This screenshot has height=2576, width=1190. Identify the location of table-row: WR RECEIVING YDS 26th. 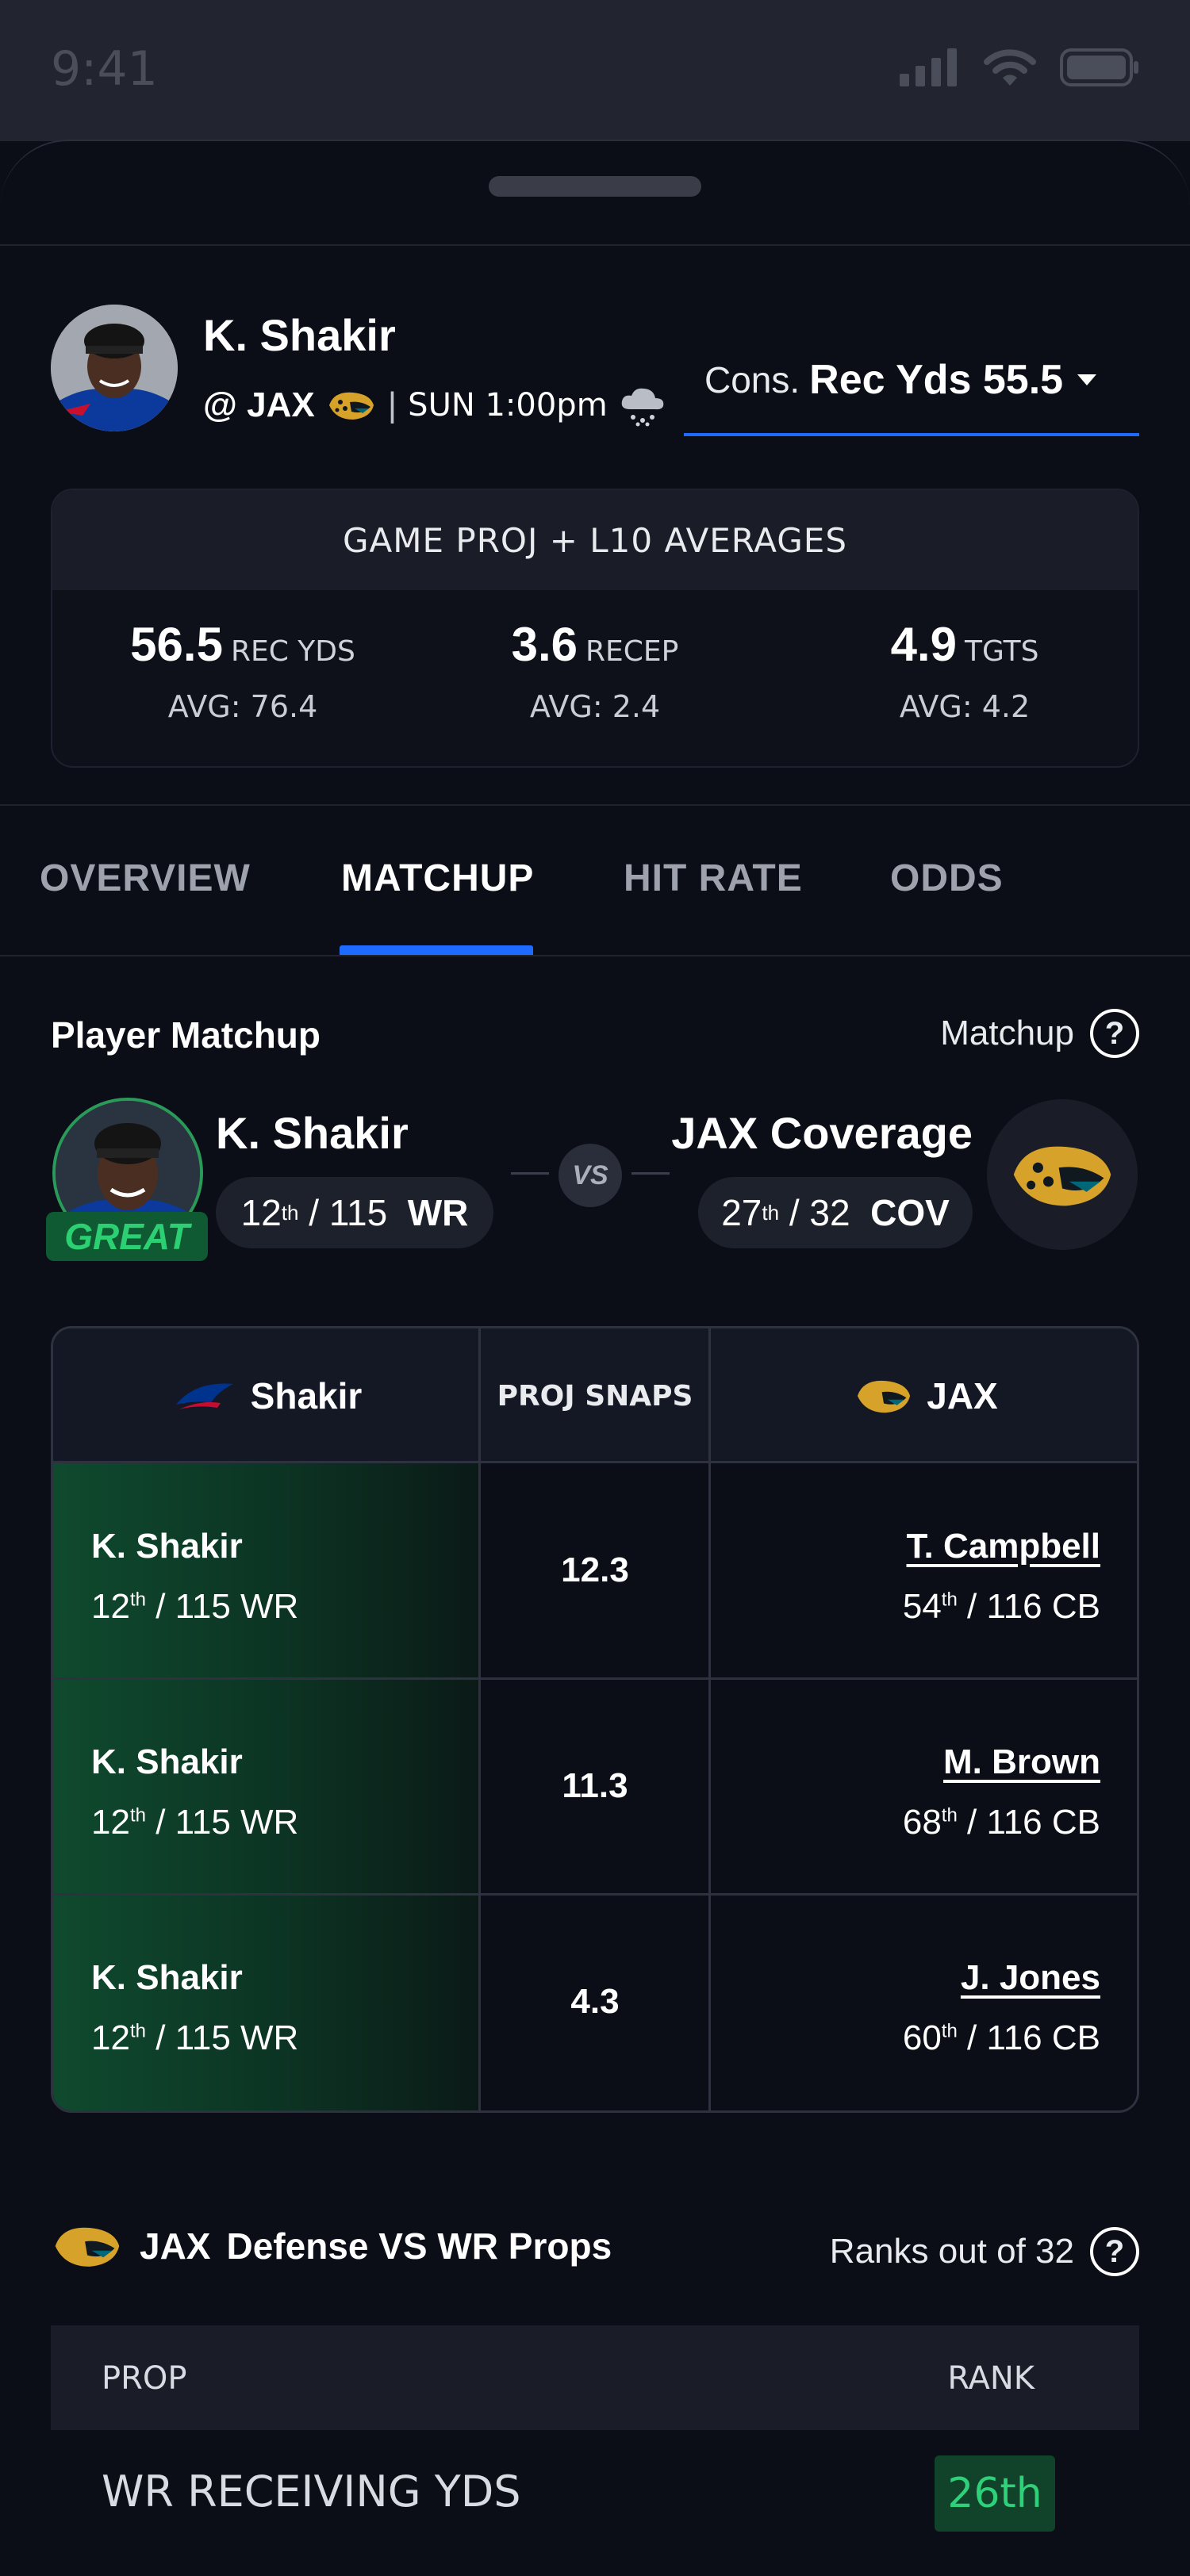
(595, 2492).